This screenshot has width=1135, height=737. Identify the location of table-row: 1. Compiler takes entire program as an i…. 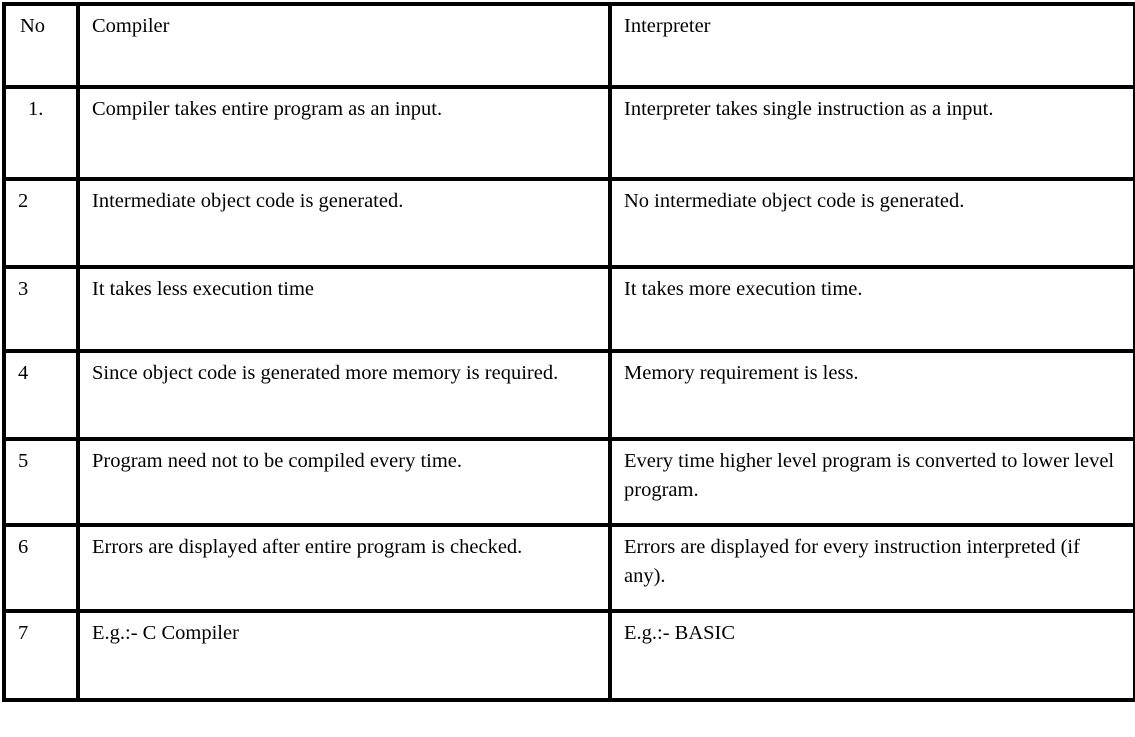
(568, 133).